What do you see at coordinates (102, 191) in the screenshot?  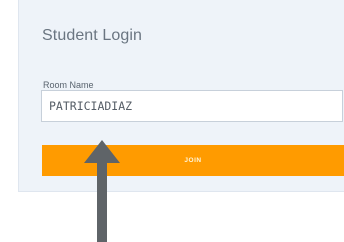 I see `up-arrow-icon` at bounding box center [102, 191].